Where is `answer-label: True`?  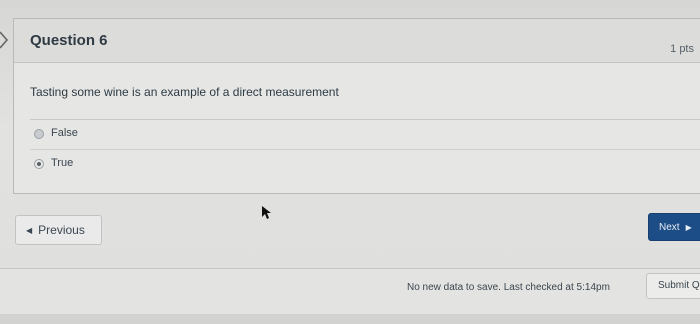 answer-label: True is located at coordinates (62, 163).